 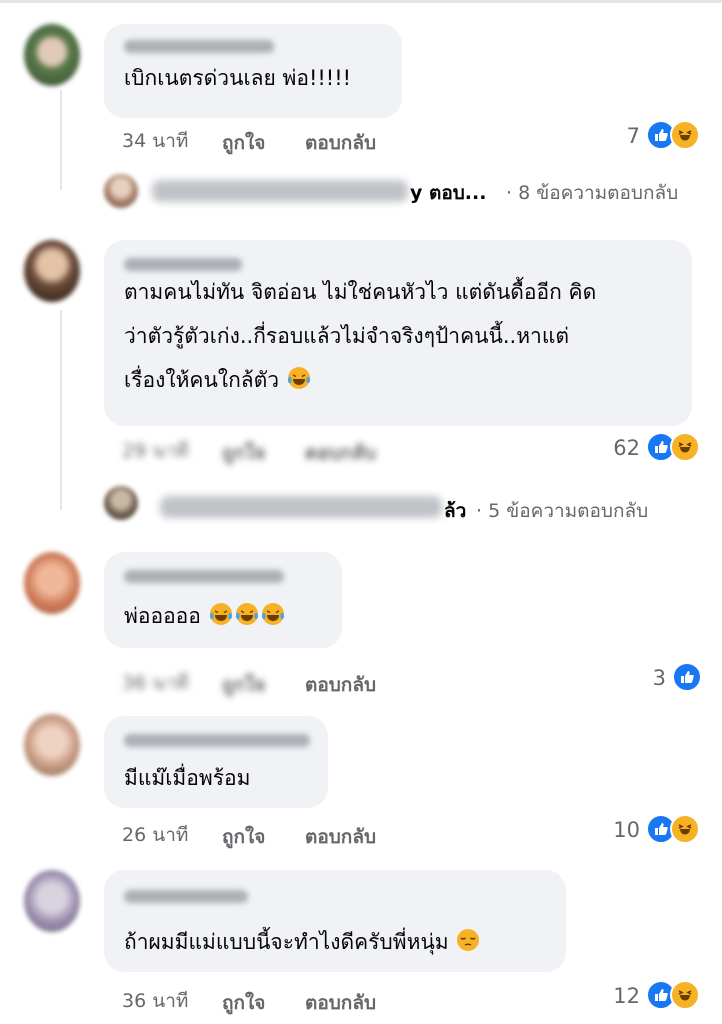 I want to click on reaction-count: 7, so click(x=620, y=136).